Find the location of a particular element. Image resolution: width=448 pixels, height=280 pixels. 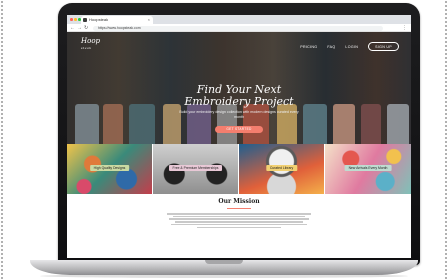

close-window-dot is located at coordinates (71, 19).